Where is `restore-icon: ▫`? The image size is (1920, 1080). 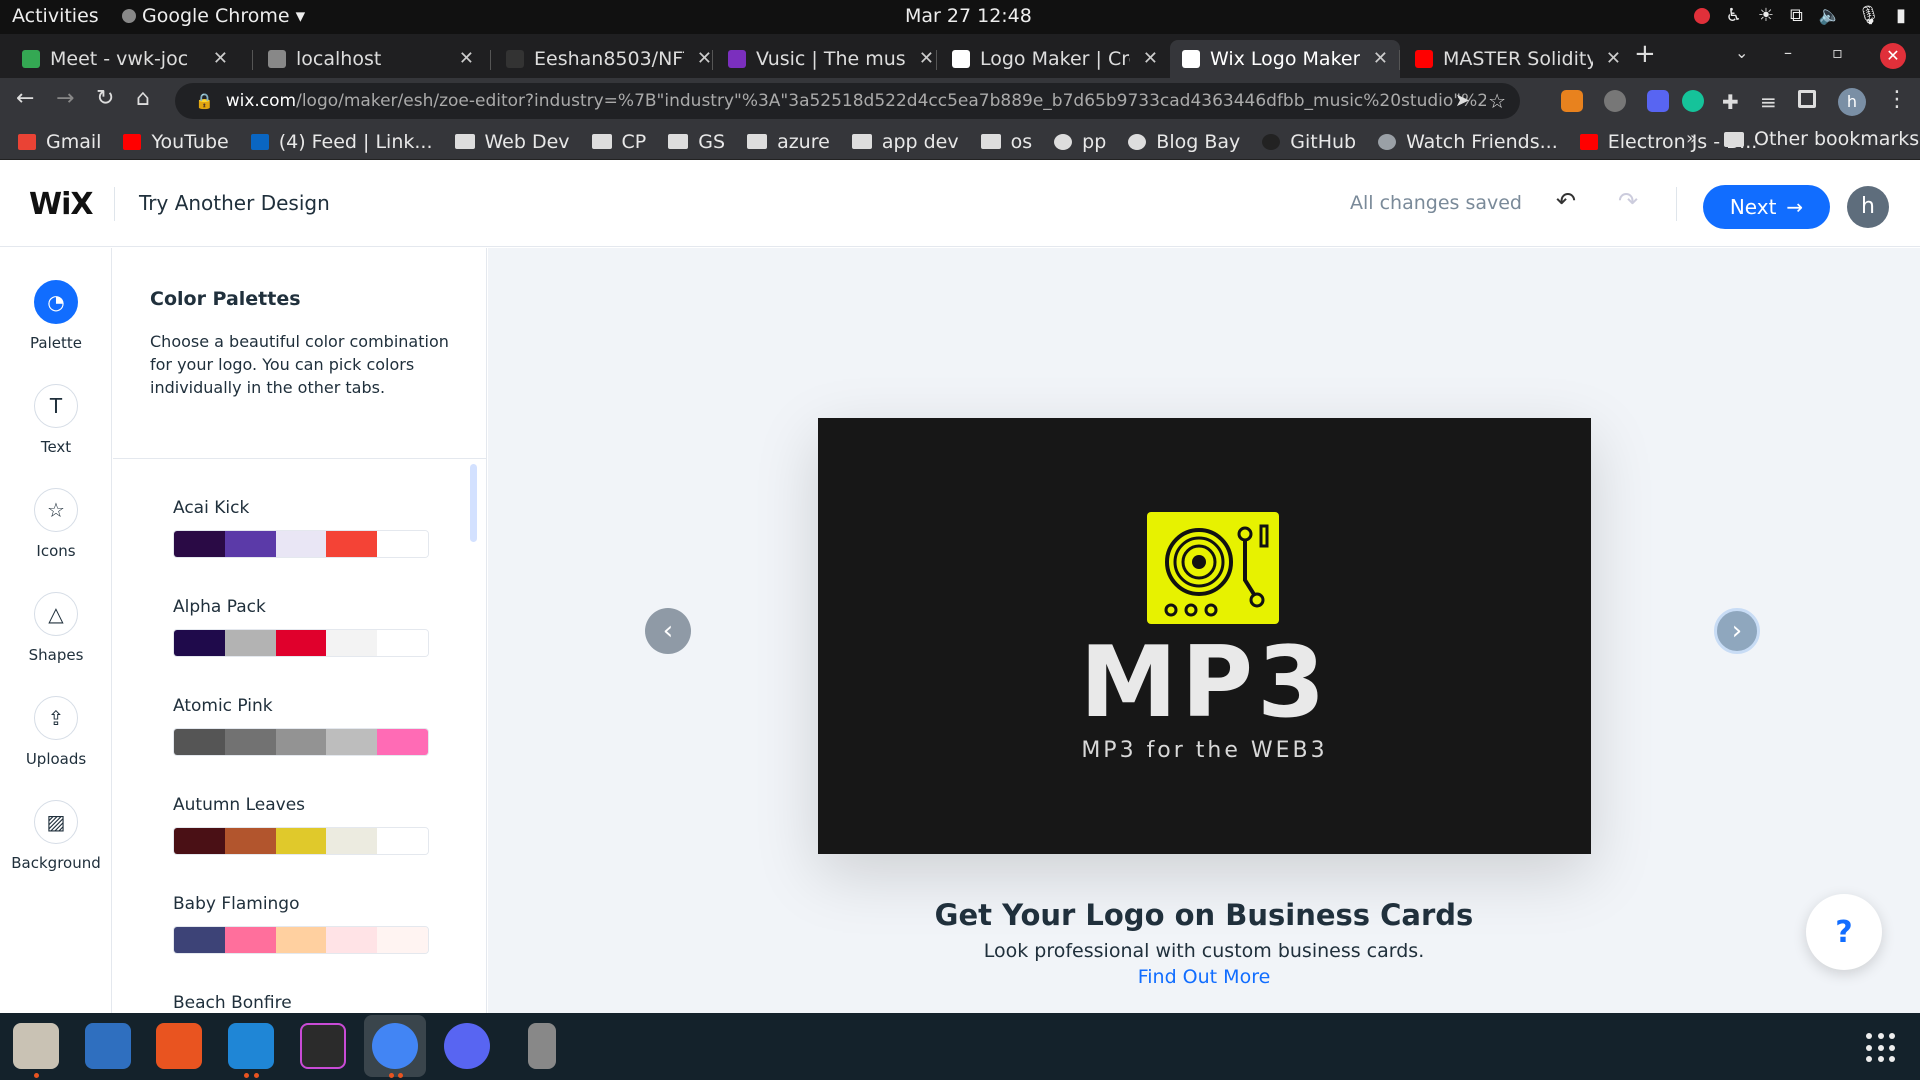 restore-icon: ▫ is located at coordinates (1837, 52).